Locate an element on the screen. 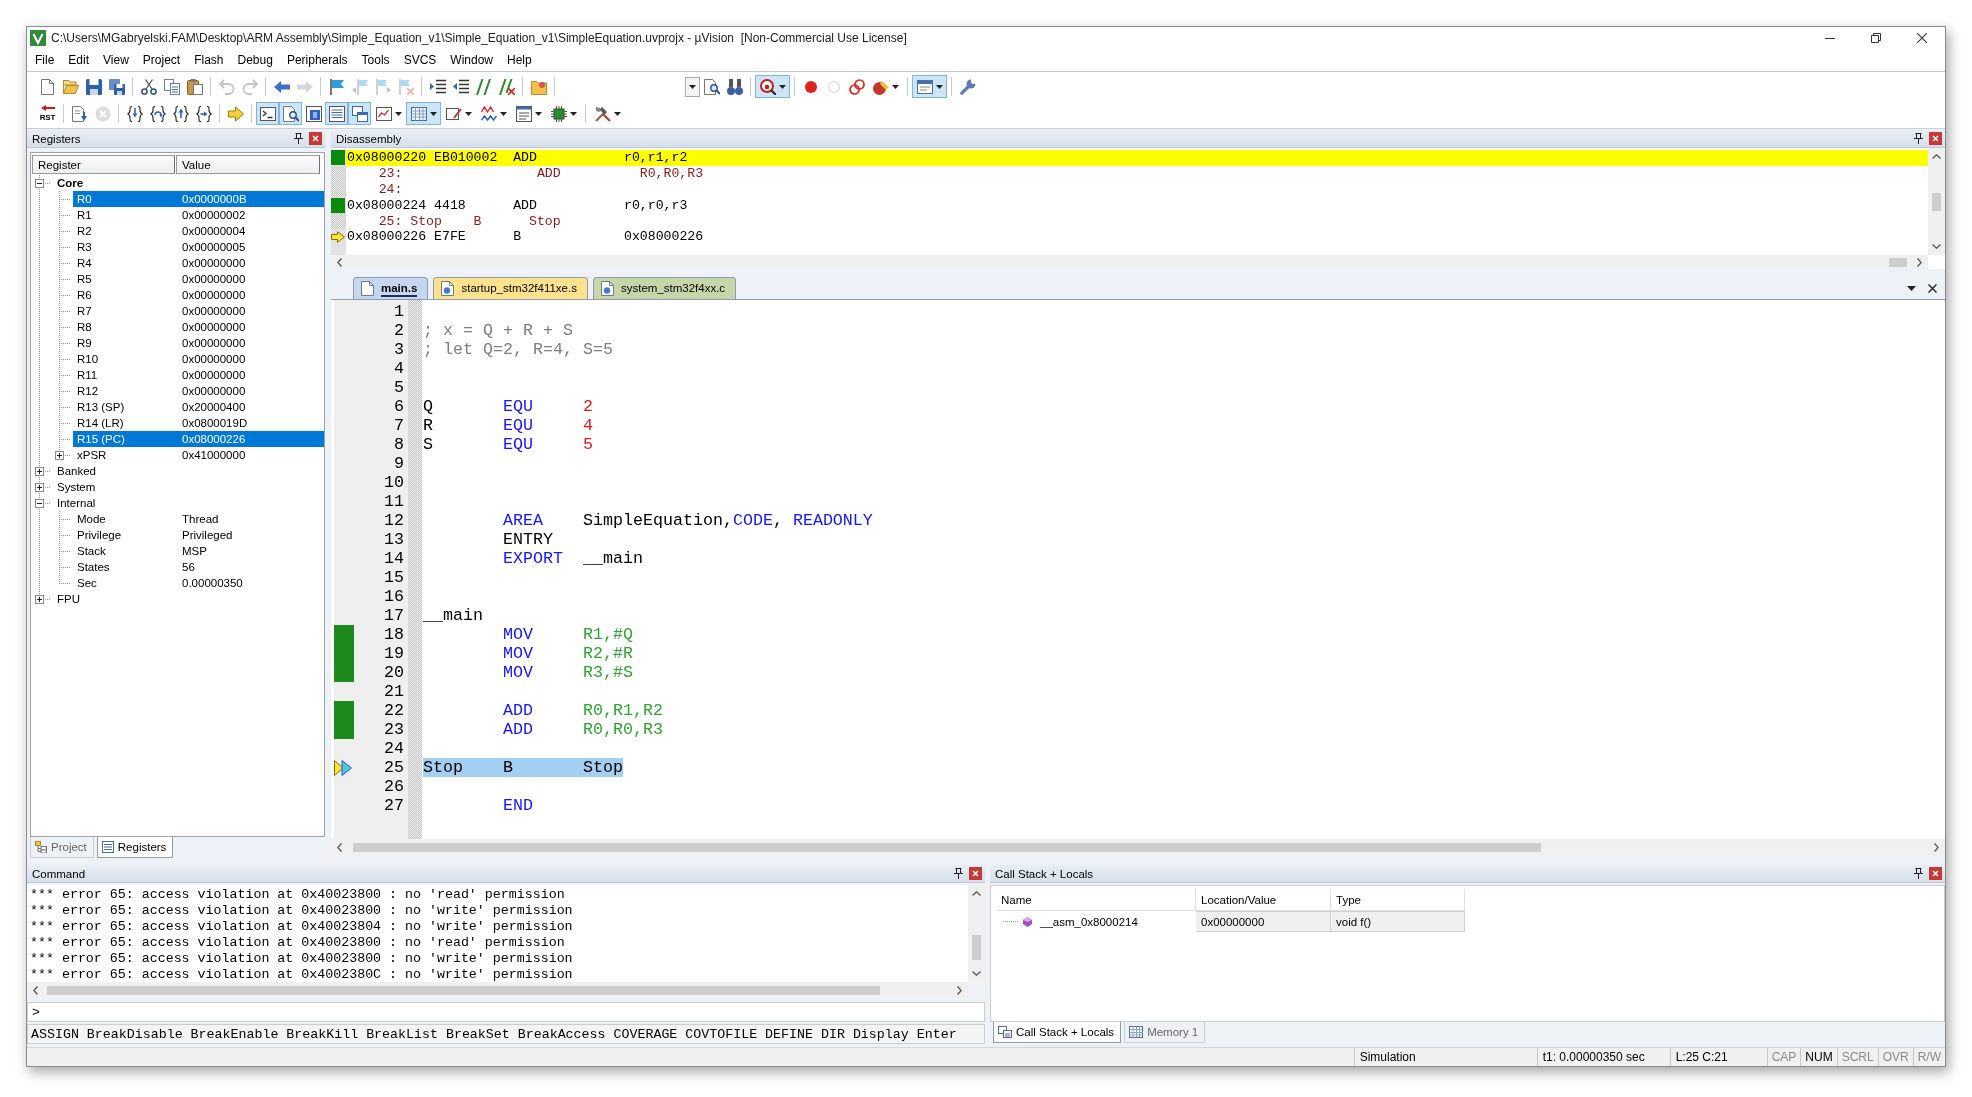 This screenshot has height=1097, width=1972. restore-icon is located at coordinates (1876, 38).